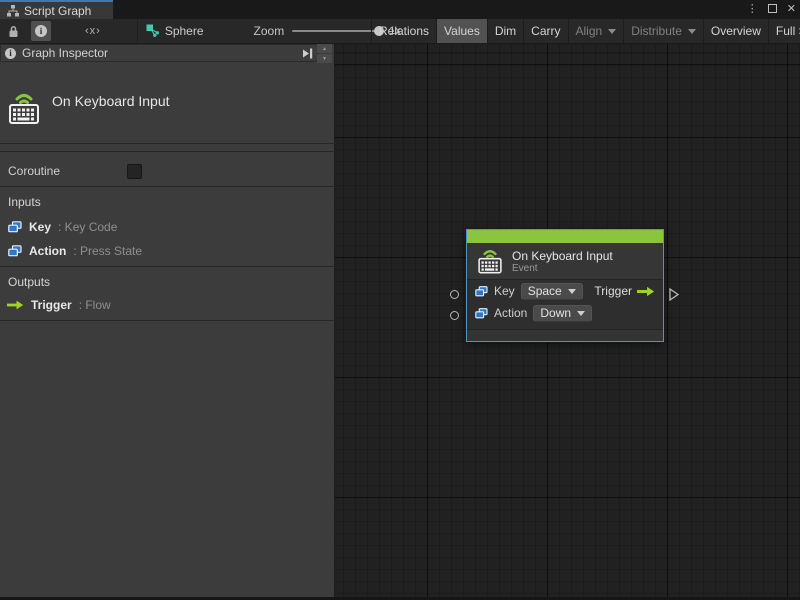 The image size is (800, 600). Describe the element at coordinates (13, 10) in the screenshot. I see `graph-hierarchy-icon` at that location.